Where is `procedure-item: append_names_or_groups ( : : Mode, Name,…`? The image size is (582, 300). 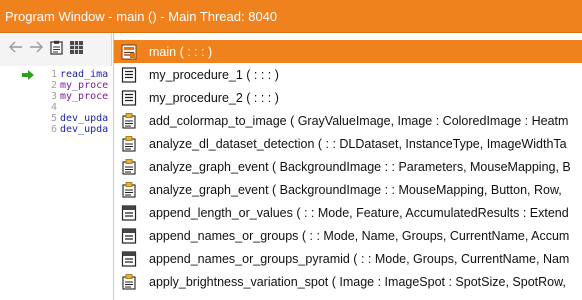
procedure-item: append_names_or_groups ( : : Mode, Name,… is located at coordinates (348, 235).